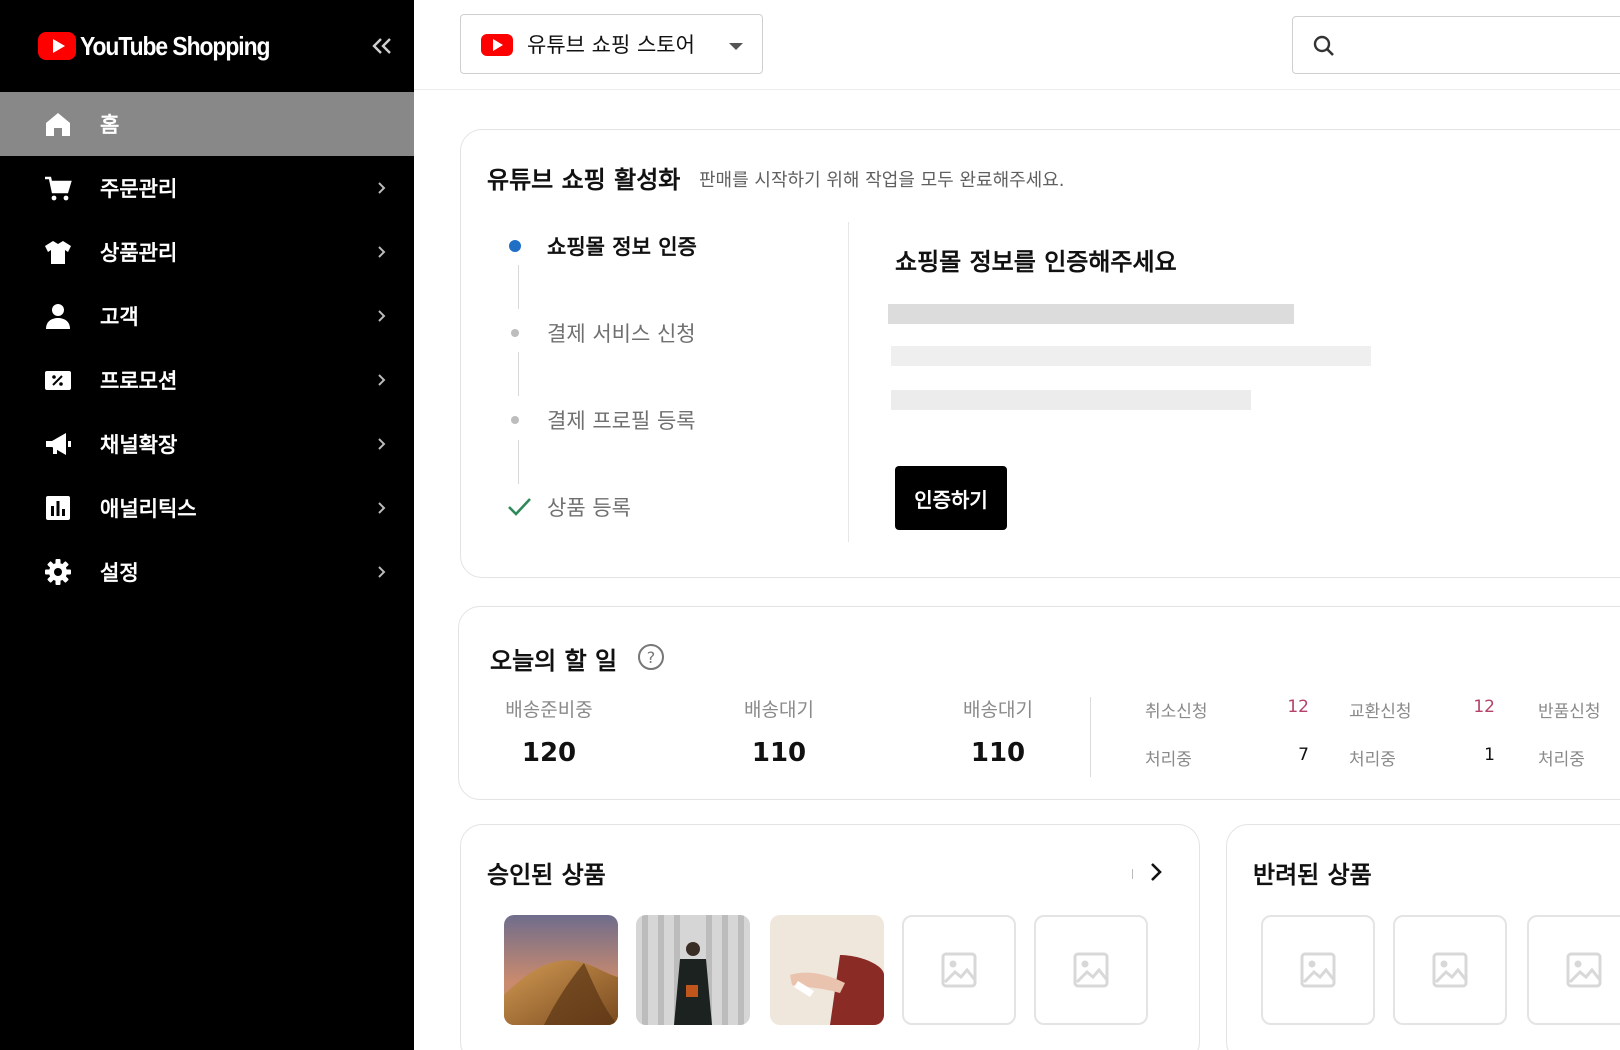 The height and width of the screenshot is (1050, 1620). What do you see at coordinates (1168, 757) in the screenshot?
I see `cancel-processing-label: 처리중` at bounding box center [1168, 757].